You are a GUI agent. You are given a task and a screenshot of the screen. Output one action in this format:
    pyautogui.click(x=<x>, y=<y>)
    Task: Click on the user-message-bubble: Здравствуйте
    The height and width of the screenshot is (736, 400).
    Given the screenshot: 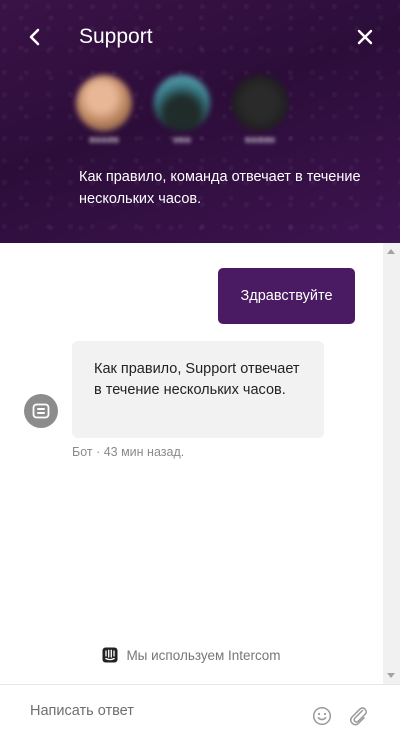 What is the action you would take?
    pyautogui.click(x=286, y=296)
    